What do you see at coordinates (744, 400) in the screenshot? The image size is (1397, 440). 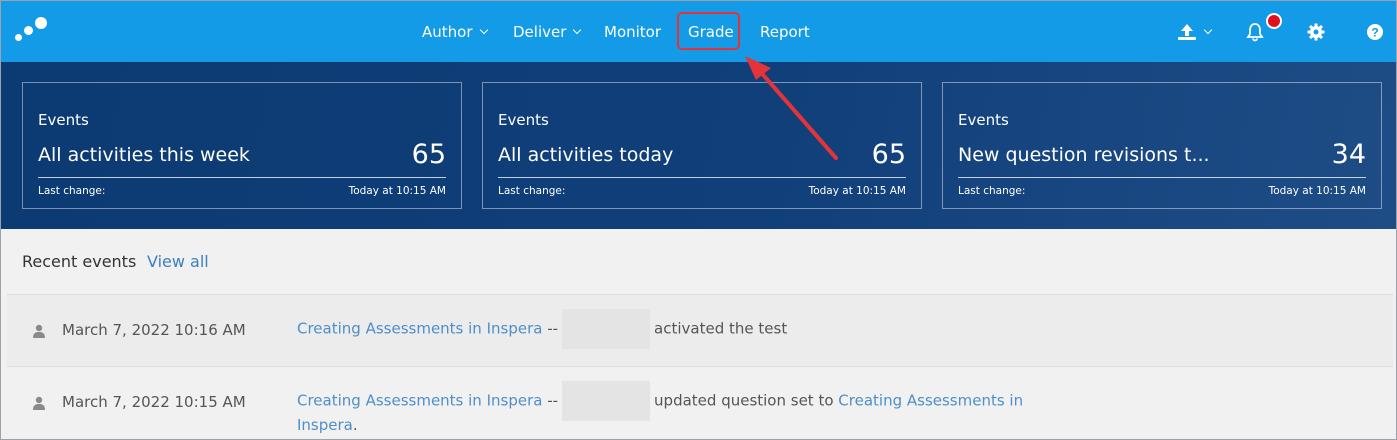 I see `event-action: updated question set to` at bounding box center [744, 400].